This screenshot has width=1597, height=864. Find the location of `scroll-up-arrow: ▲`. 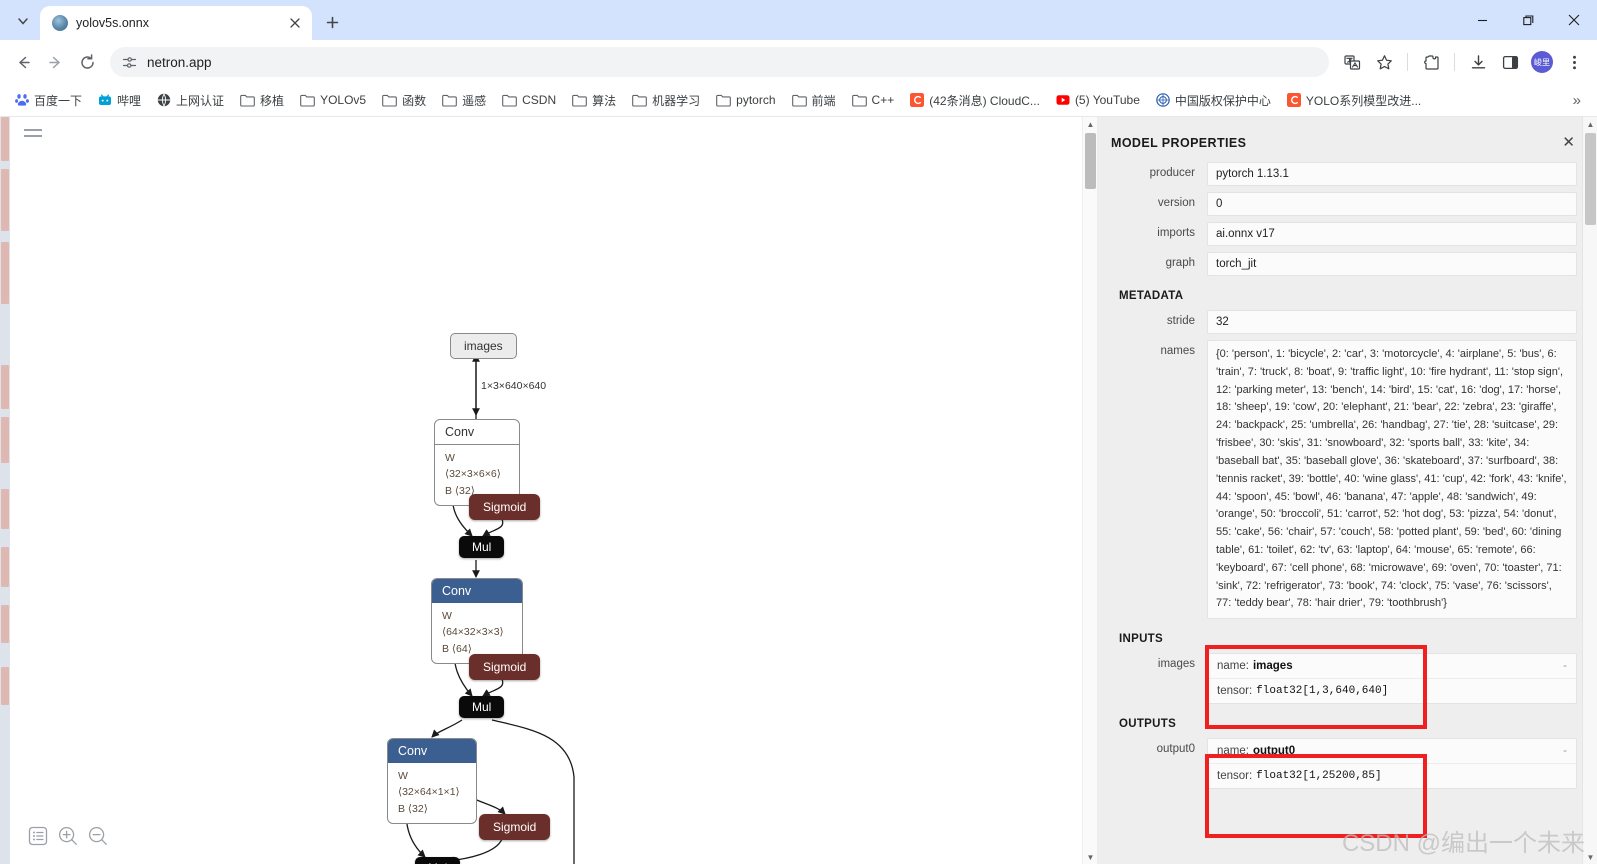

scroll-up-arrow: ▲ is located at coordinates (1090, 124).